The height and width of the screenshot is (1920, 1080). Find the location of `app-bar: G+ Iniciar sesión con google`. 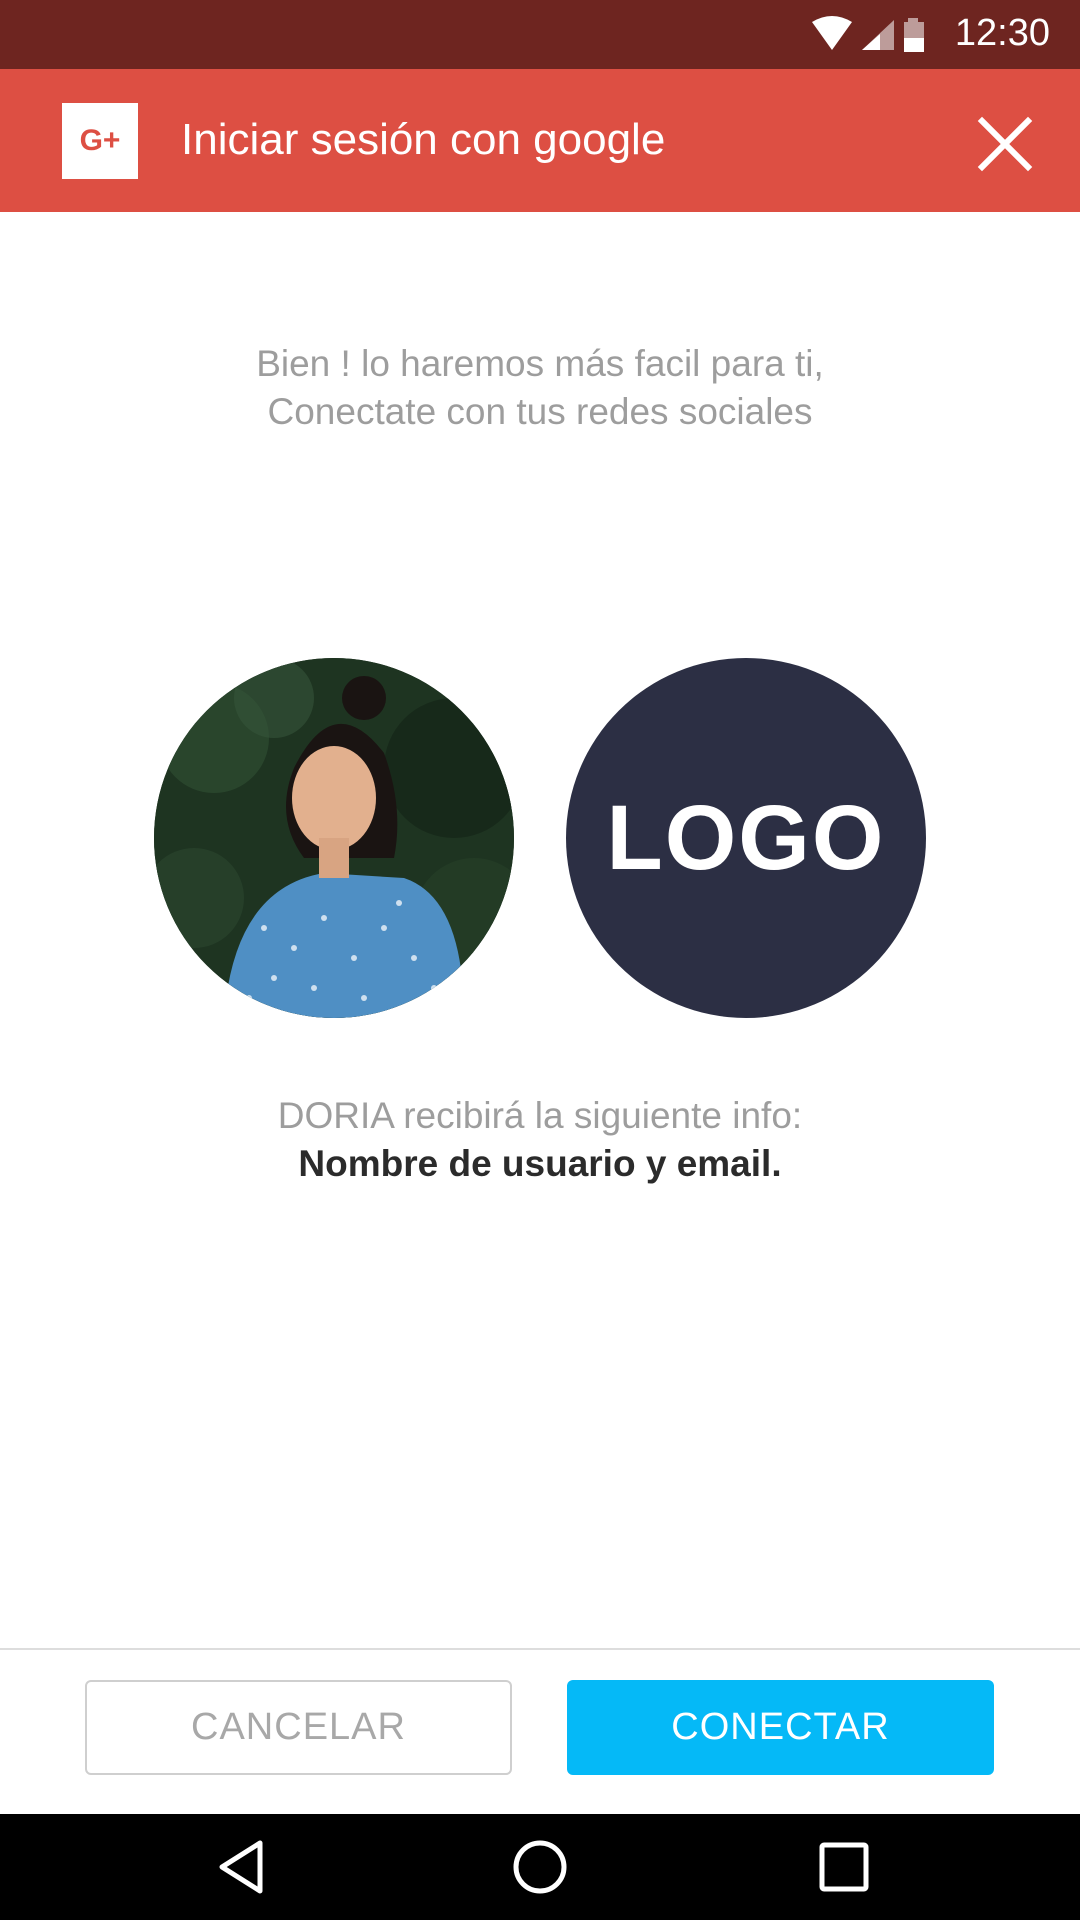

app-bar: G+ Iniciar sesión con google is located at coordinates (540, 140).